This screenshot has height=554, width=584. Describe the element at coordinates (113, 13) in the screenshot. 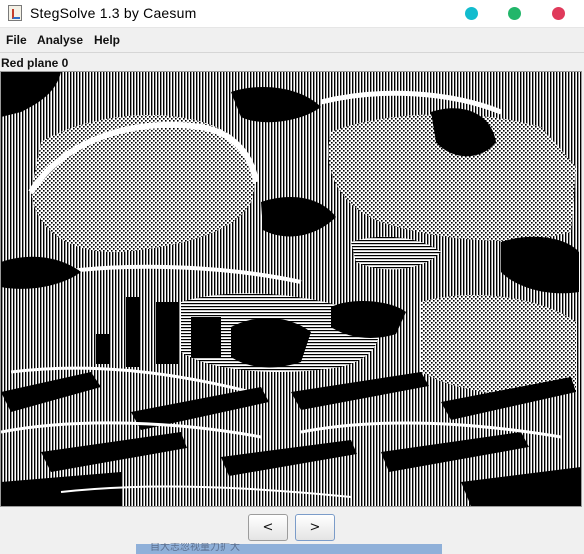

I see `window-title: StegSolve 1.3 by Caesum` at that location.